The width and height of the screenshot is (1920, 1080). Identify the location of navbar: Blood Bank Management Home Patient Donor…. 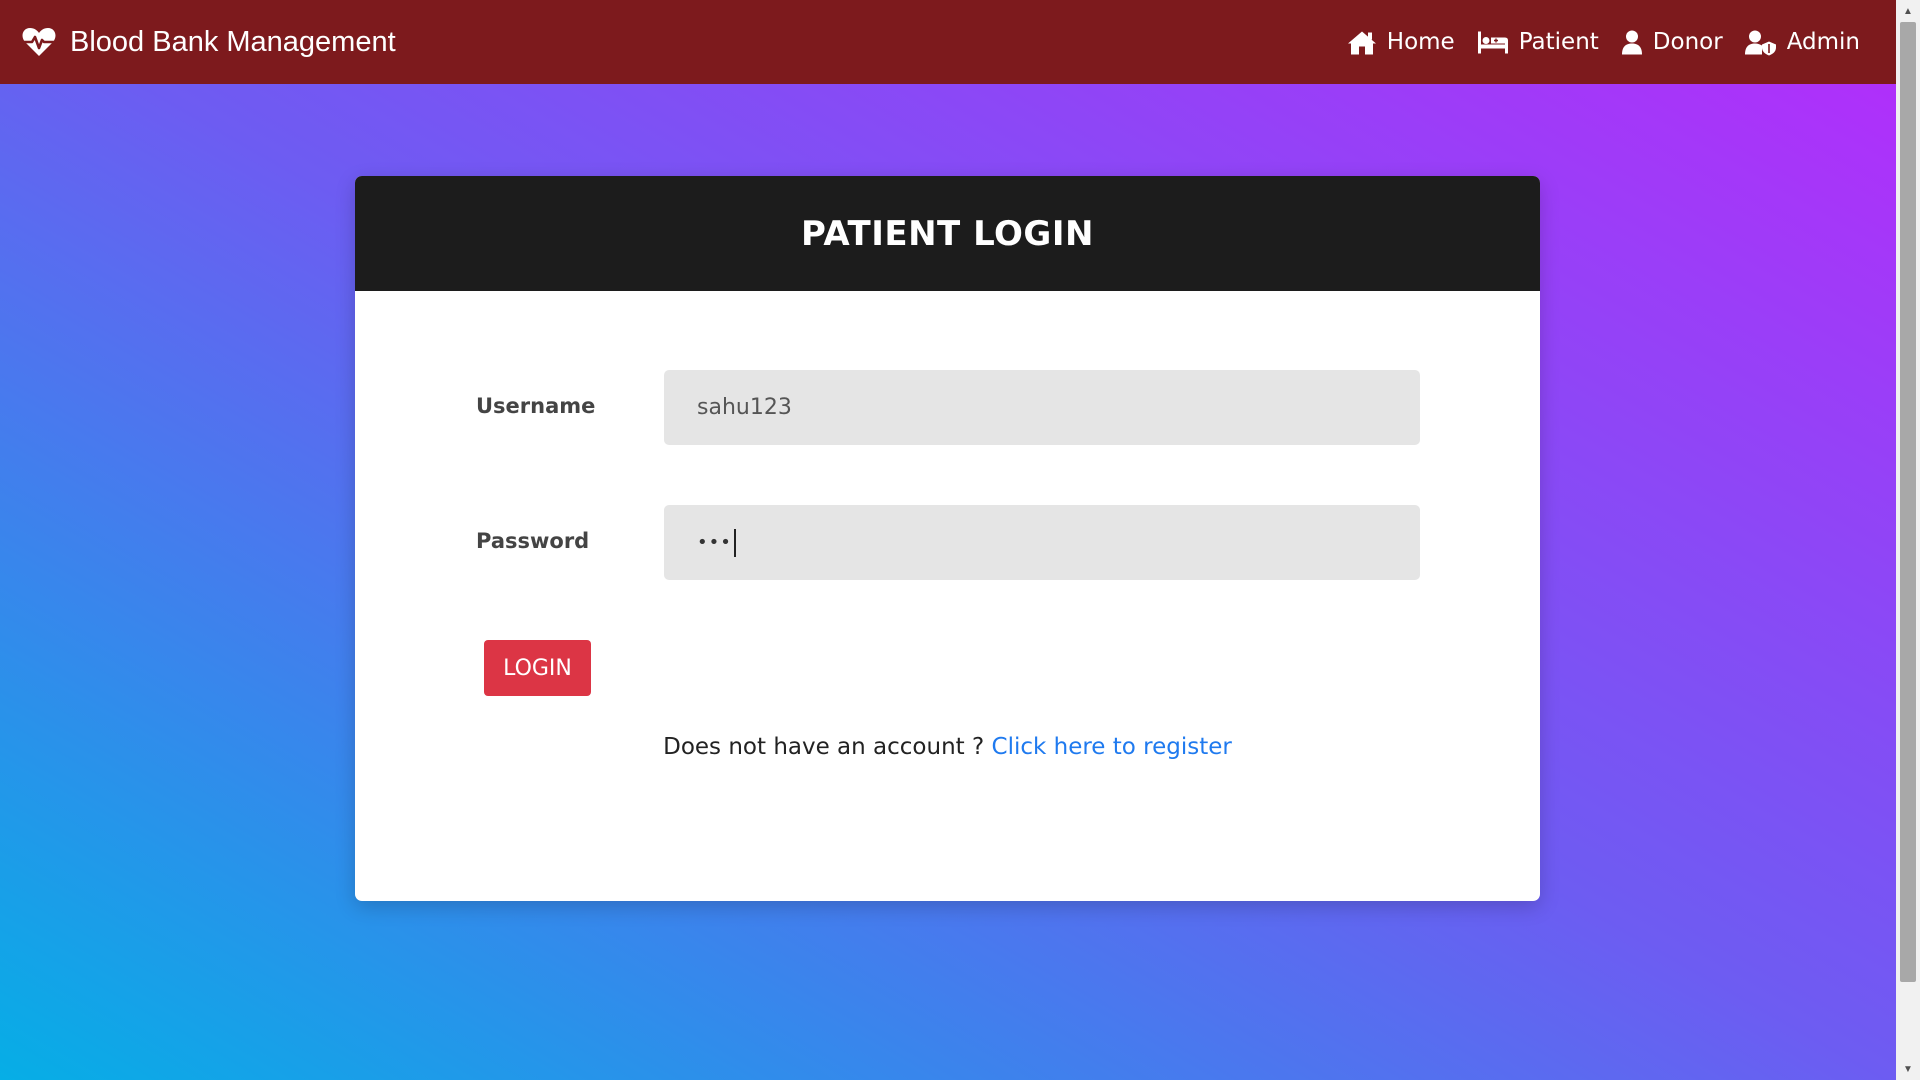
(948, 42).